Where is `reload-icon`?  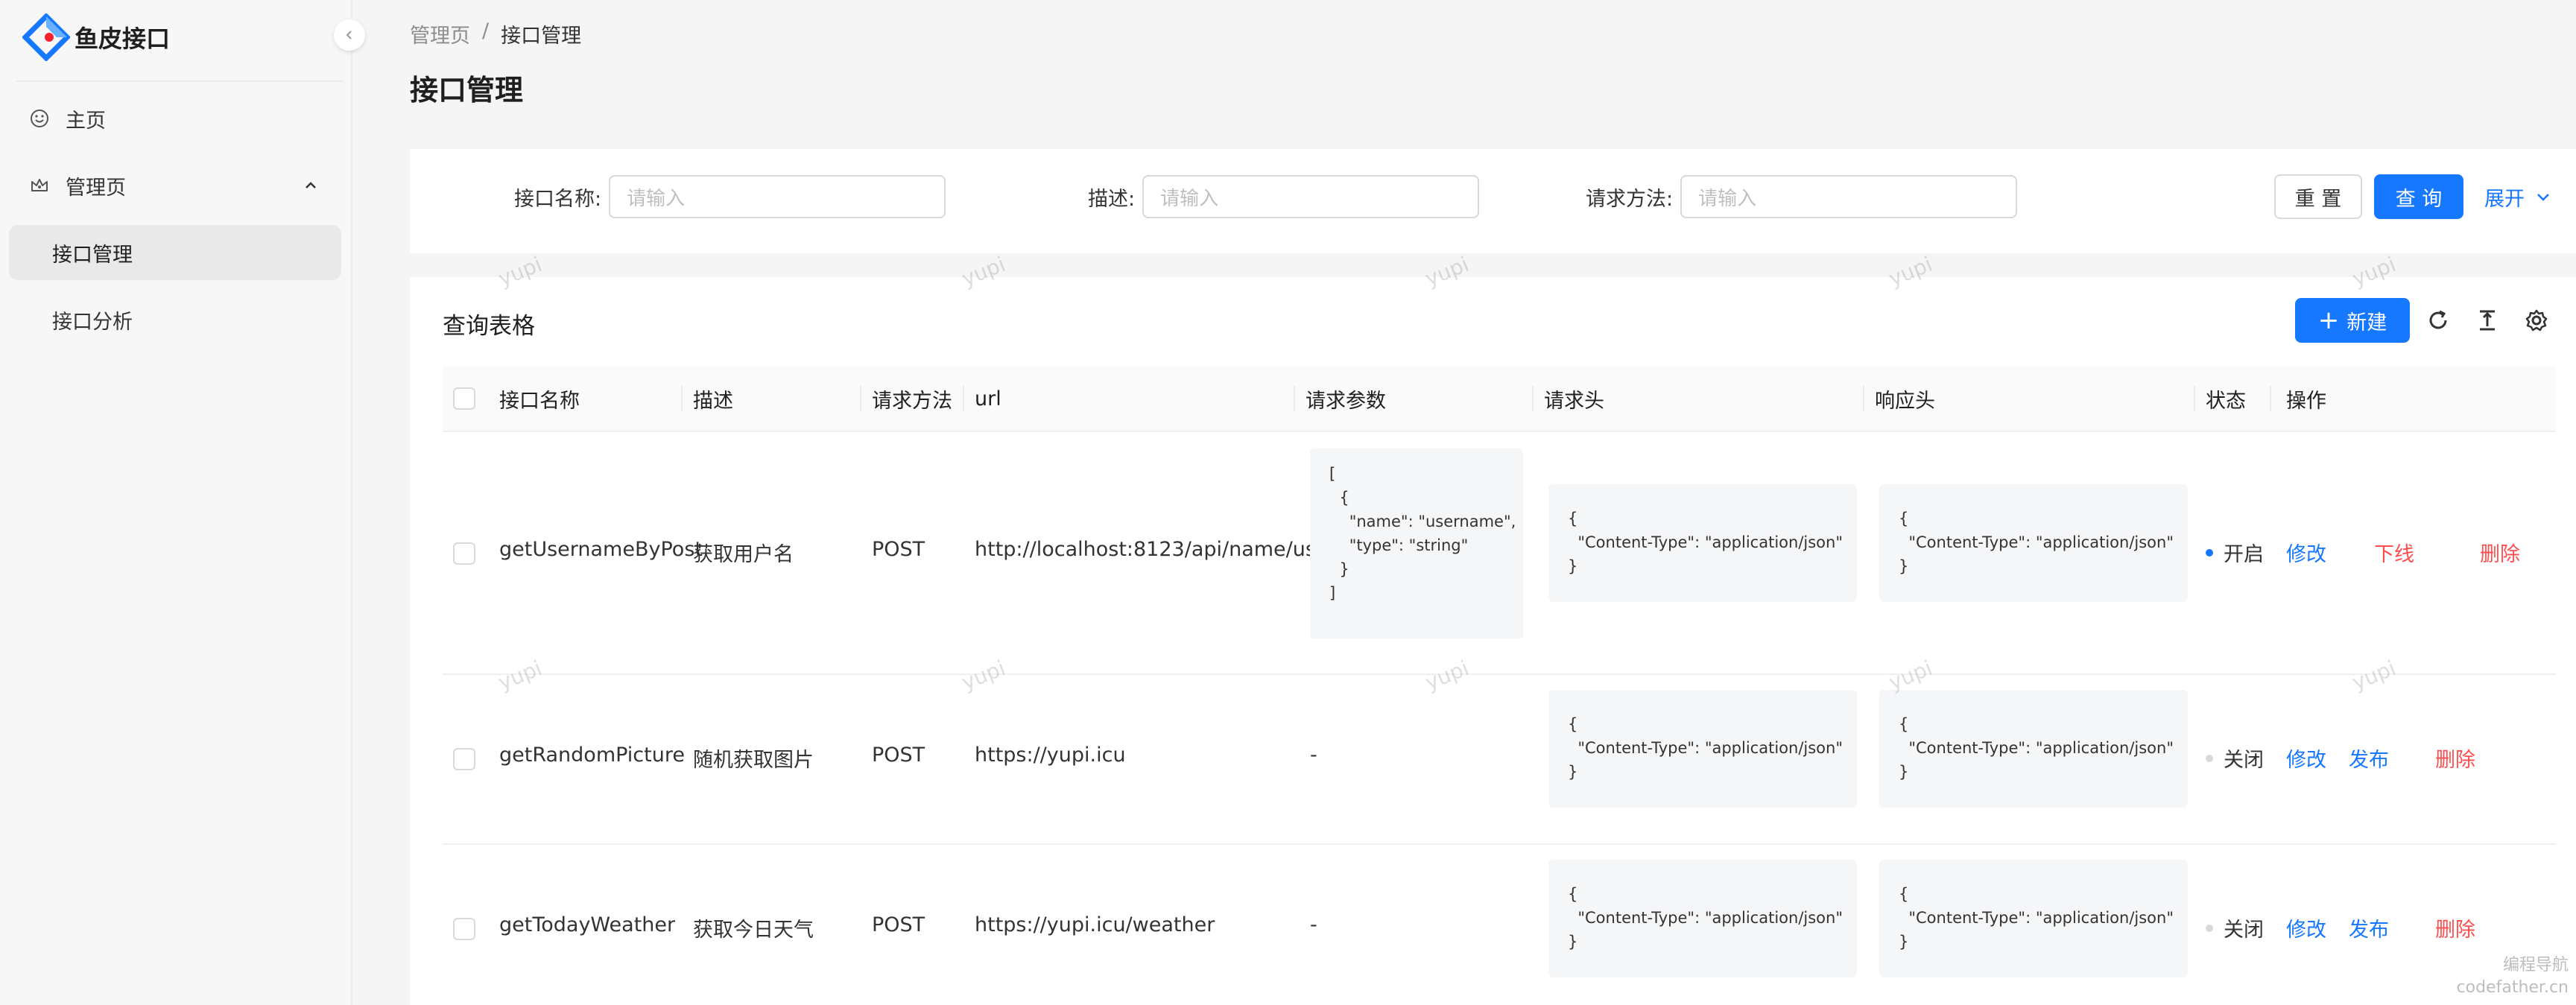
reload-icon is located at coordinates (2438, 320).